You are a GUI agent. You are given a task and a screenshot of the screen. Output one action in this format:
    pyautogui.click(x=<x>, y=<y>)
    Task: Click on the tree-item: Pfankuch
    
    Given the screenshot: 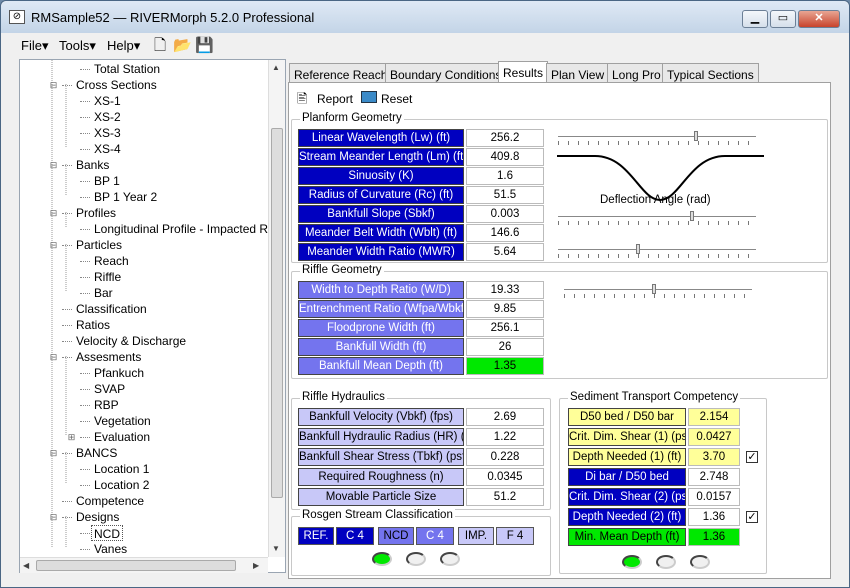 What is the action you would take?
    pyautogui.click(x=119, y=373)
    